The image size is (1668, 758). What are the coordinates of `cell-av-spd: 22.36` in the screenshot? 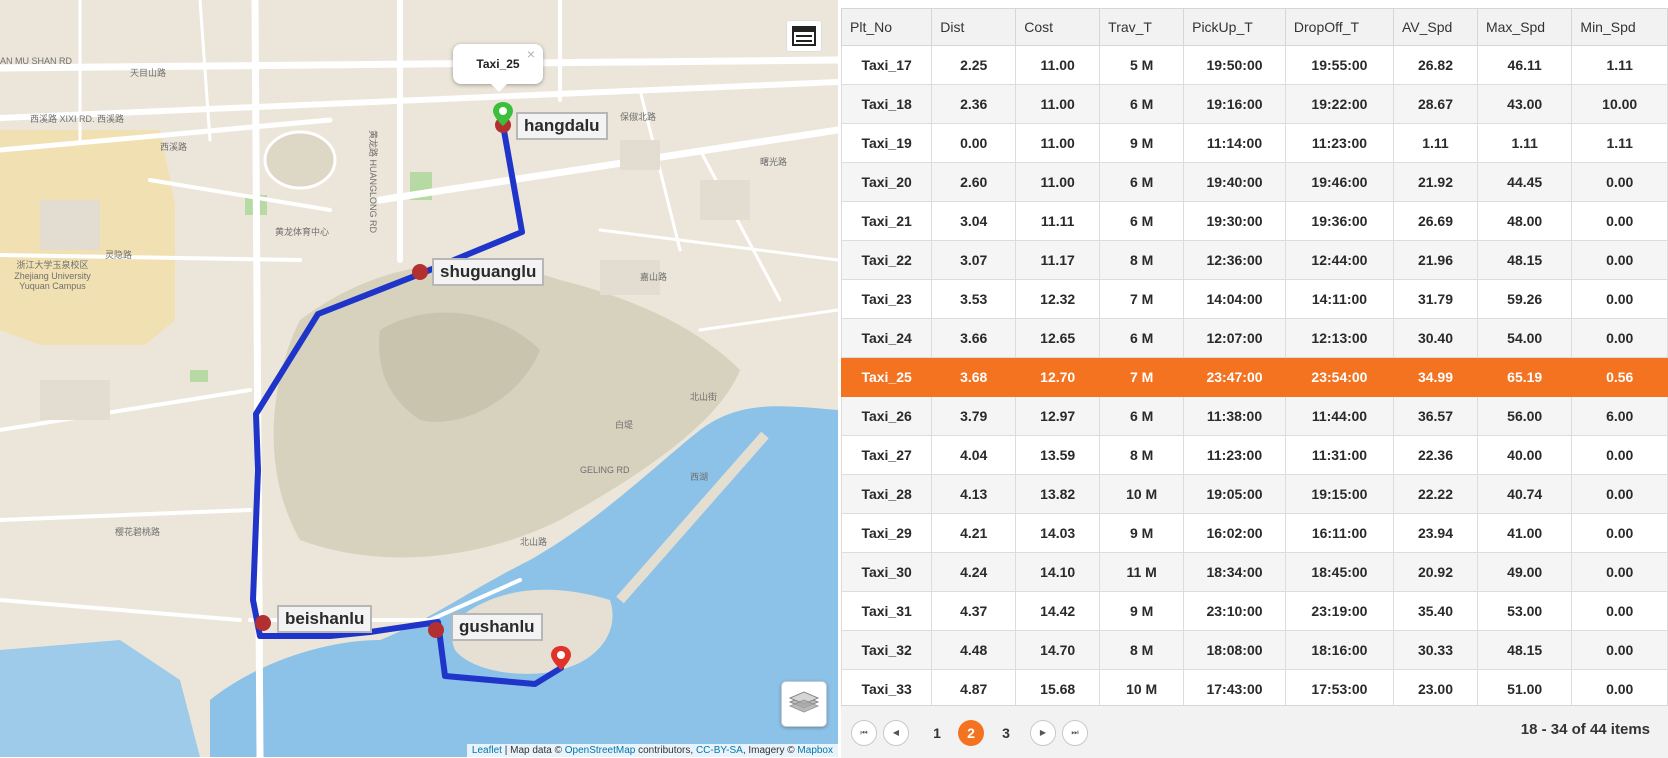 It's located at (1435, 455).